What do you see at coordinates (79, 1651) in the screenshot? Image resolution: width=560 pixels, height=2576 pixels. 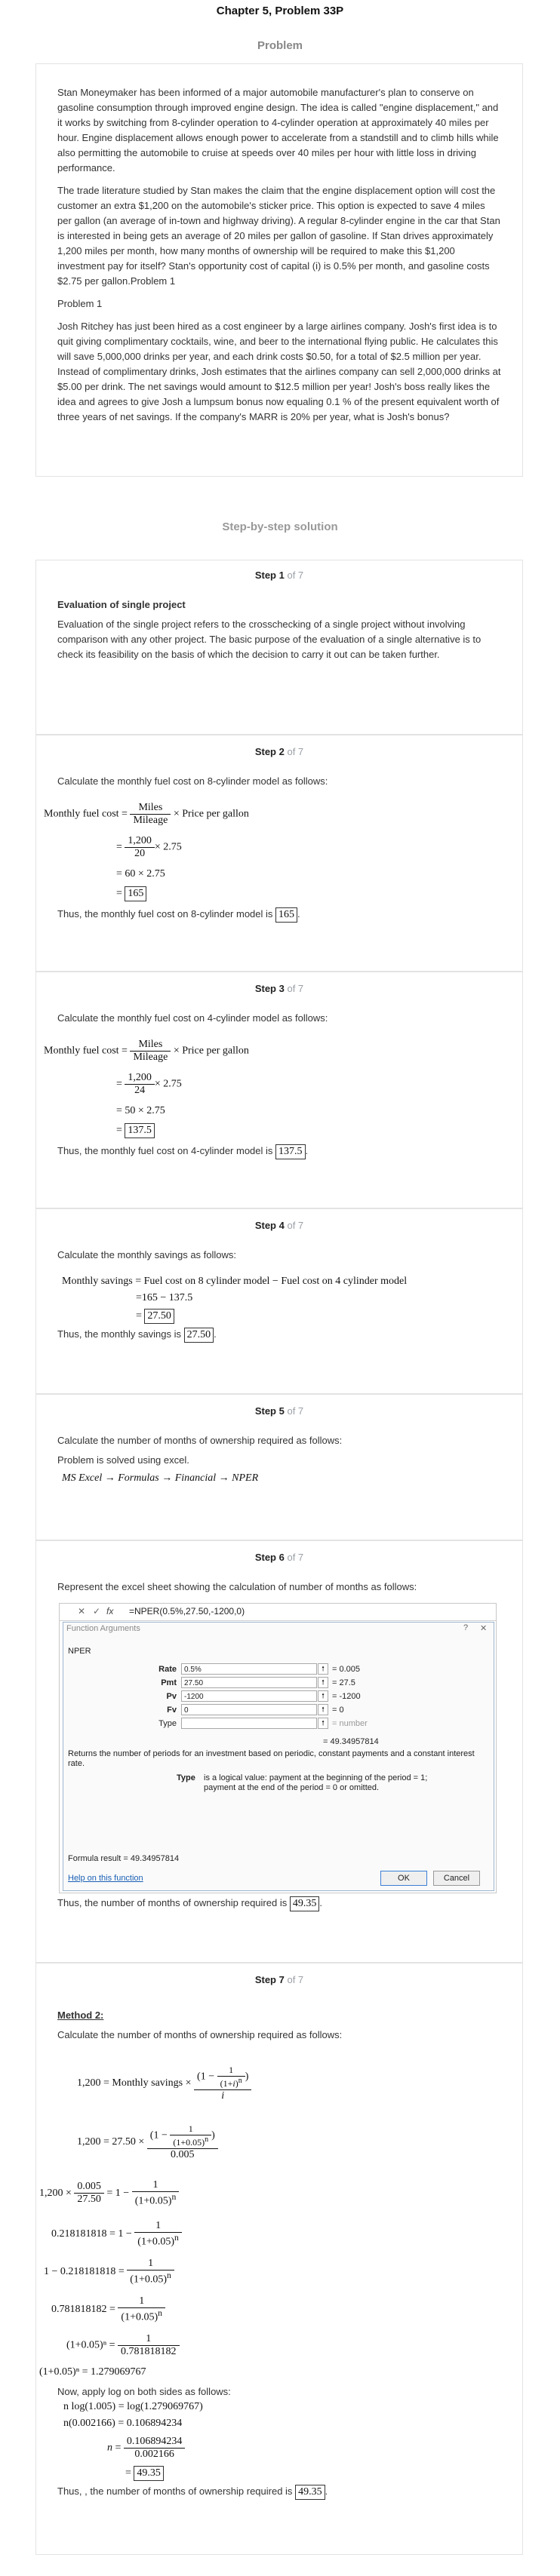 I see `function-name: NPER` at bounding box center [79, 1651].